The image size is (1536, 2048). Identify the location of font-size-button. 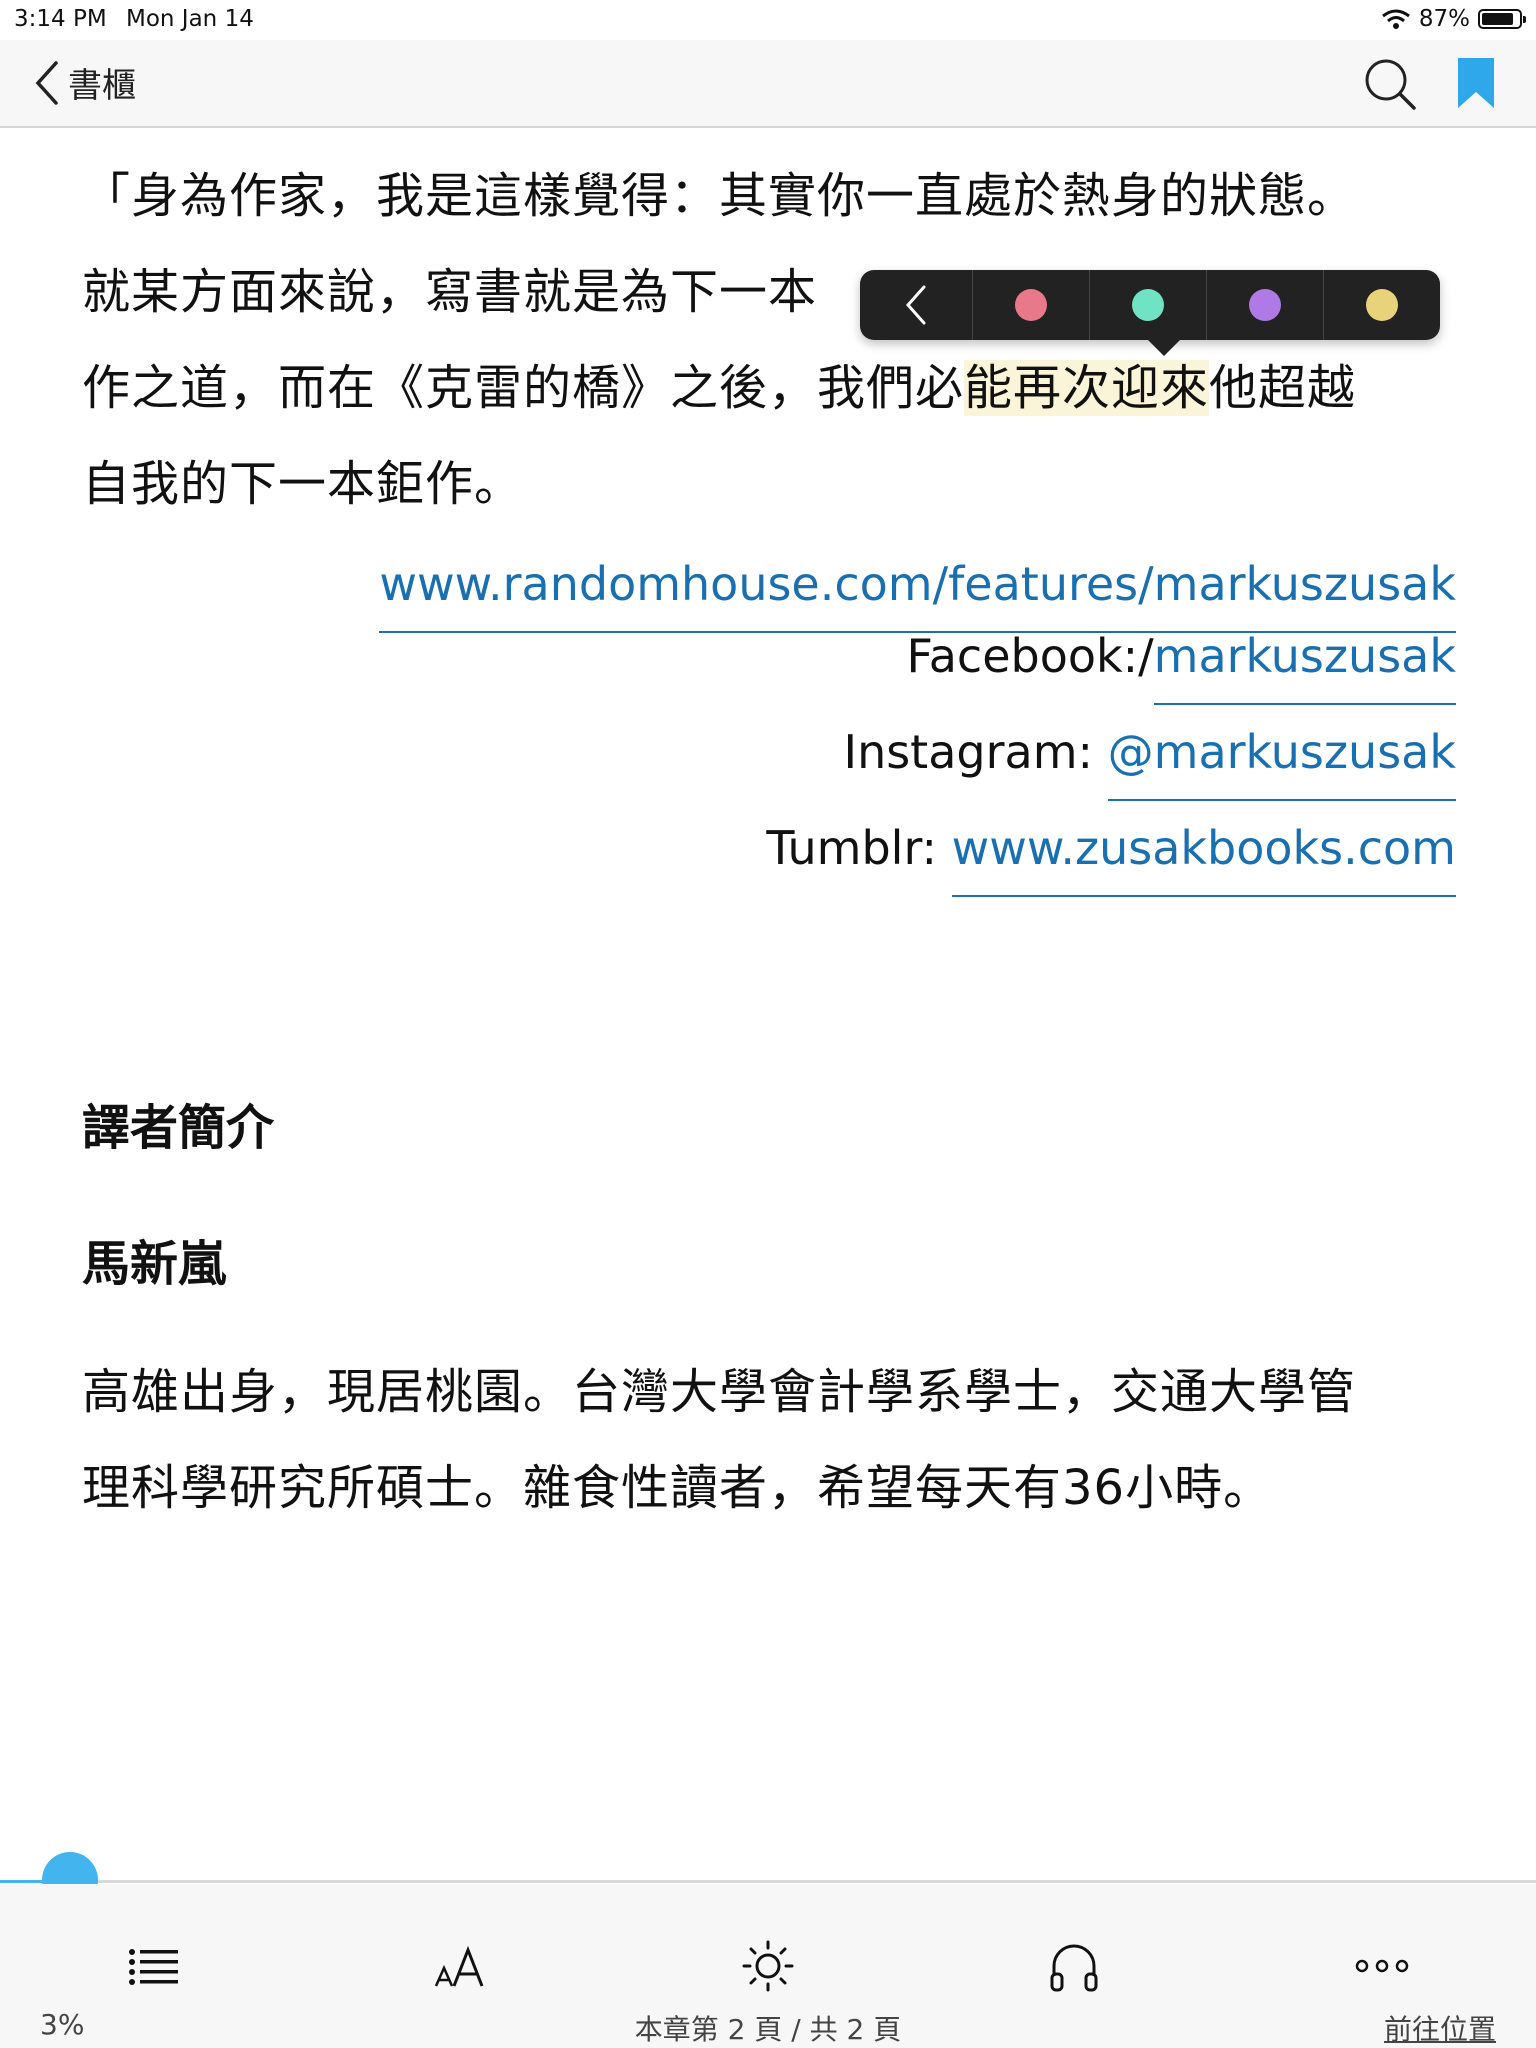
(462, 1966).